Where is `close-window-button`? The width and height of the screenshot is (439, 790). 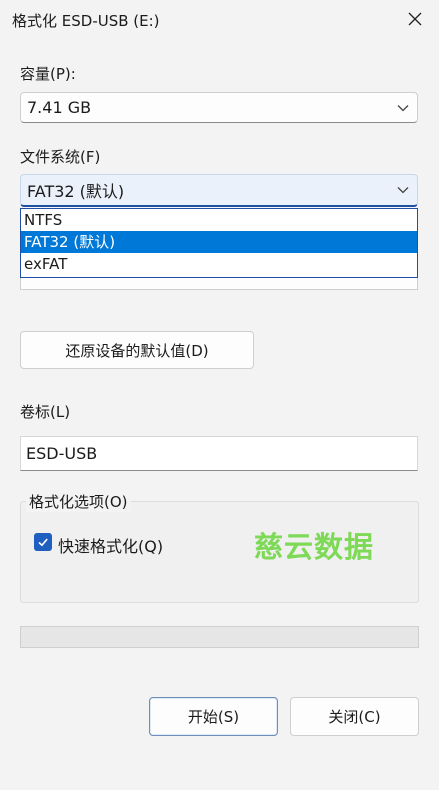
close-window-button is located at coordinates (415, 19).